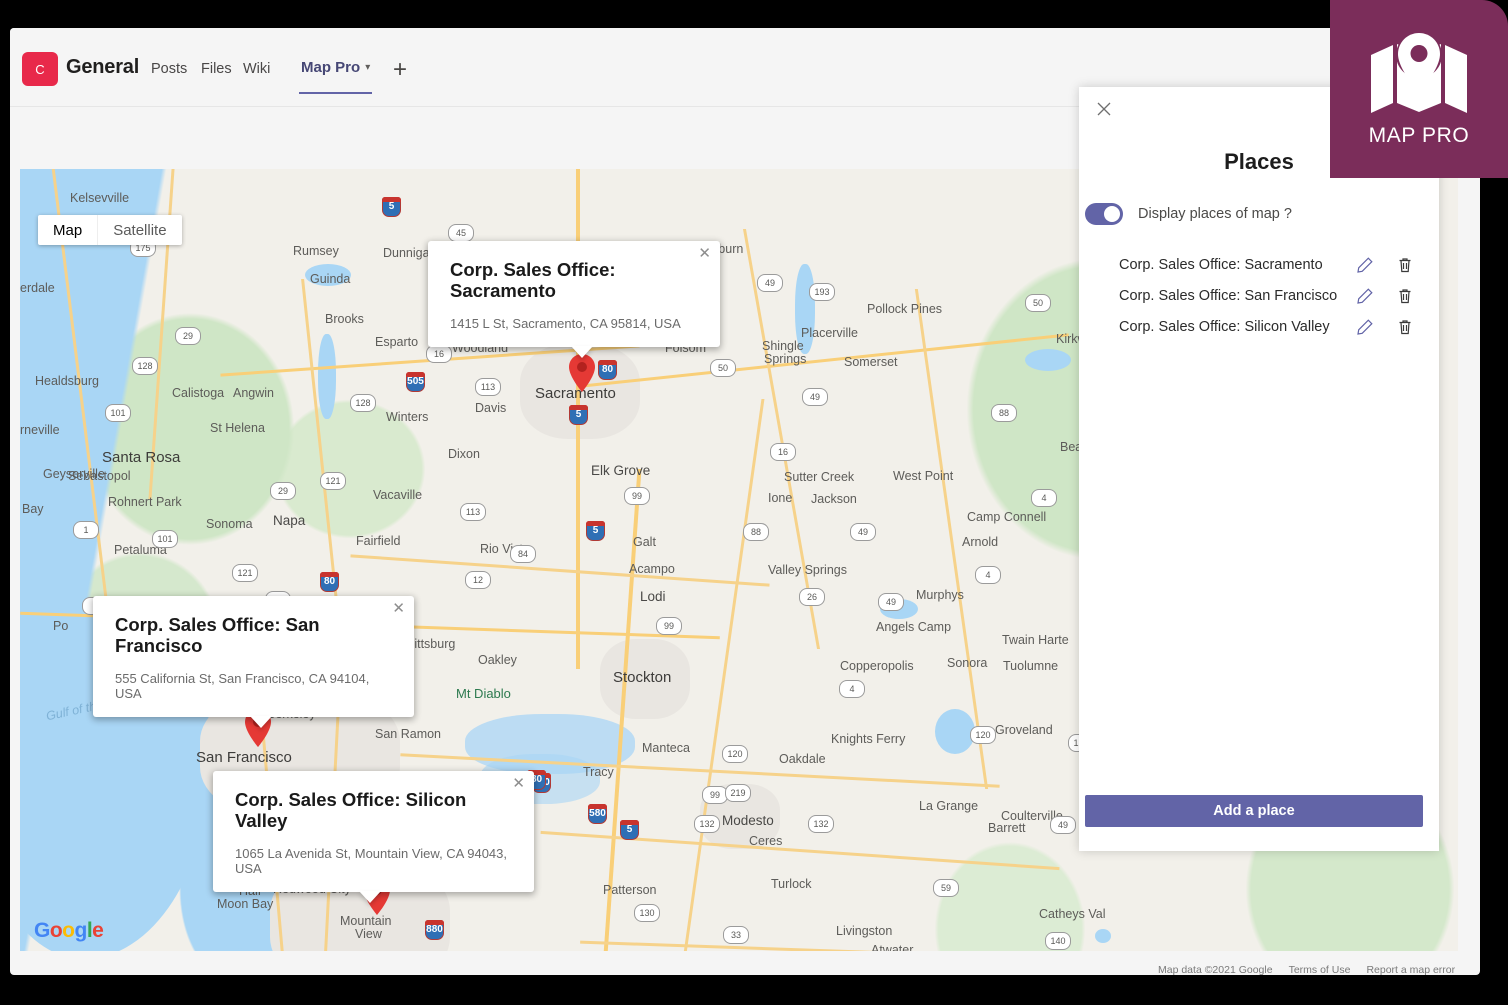 The height and width of the screenshot is (1005, 1508). What do you see at coordinates (165, 539) in the screenshot?
I see `map-route-shield: 101` at bounding box center [165, 539].